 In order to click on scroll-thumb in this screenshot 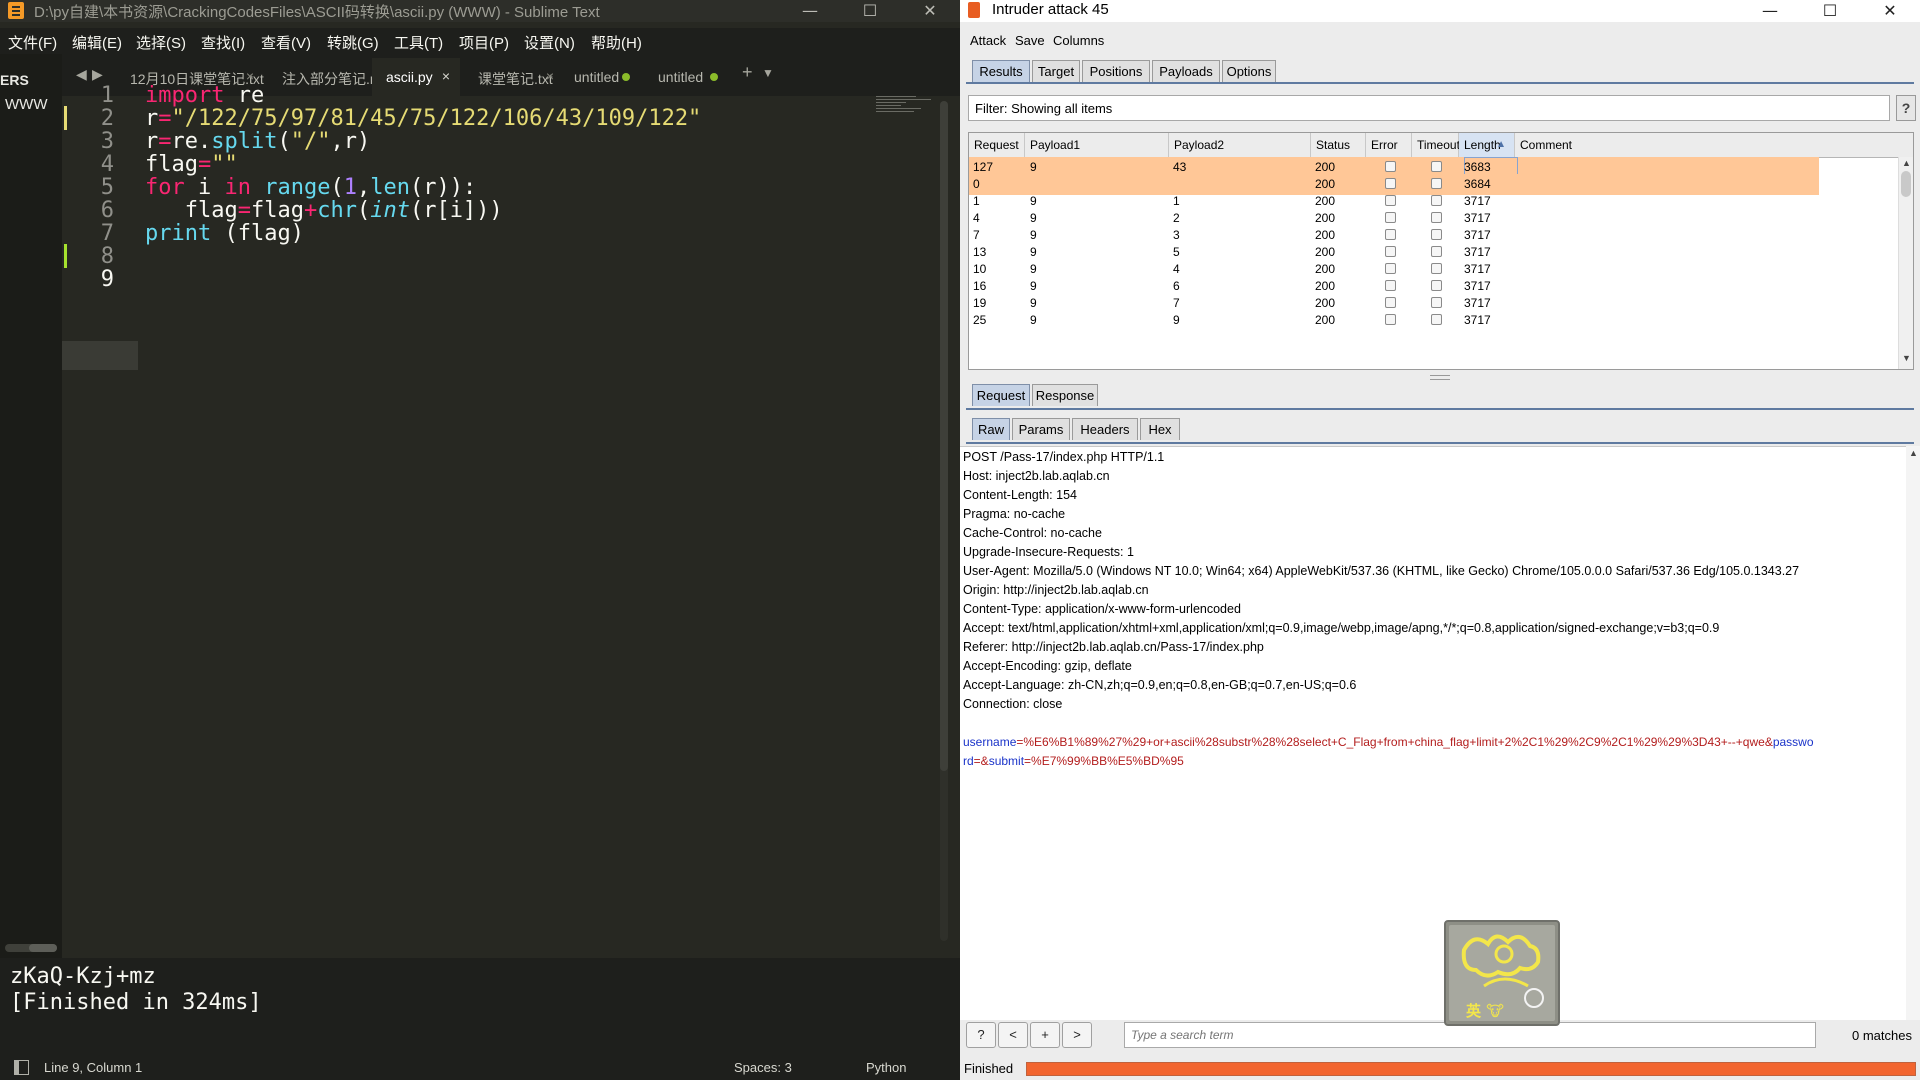, I will do `click(1906, 184)`.